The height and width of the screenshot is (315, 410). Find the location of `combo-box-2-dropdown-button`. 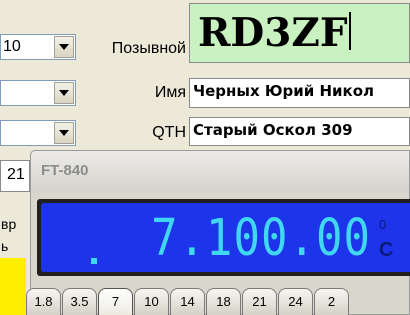

combo-box-2-dropdown-button is located at coordinates (64, 93).